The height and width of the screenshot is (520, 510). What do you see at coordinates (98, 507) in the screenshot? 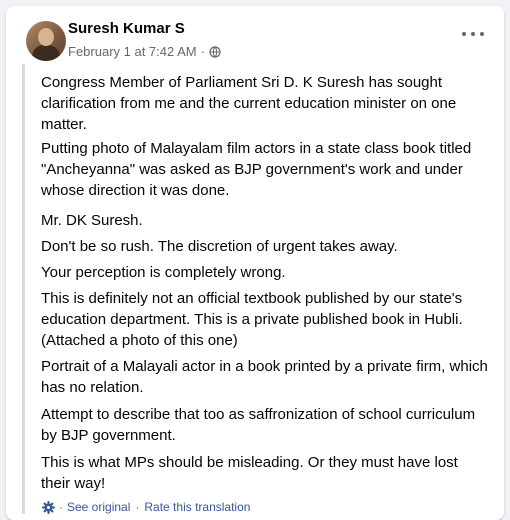
I see `see-original-link: See original` at bounding box center [98, 507].